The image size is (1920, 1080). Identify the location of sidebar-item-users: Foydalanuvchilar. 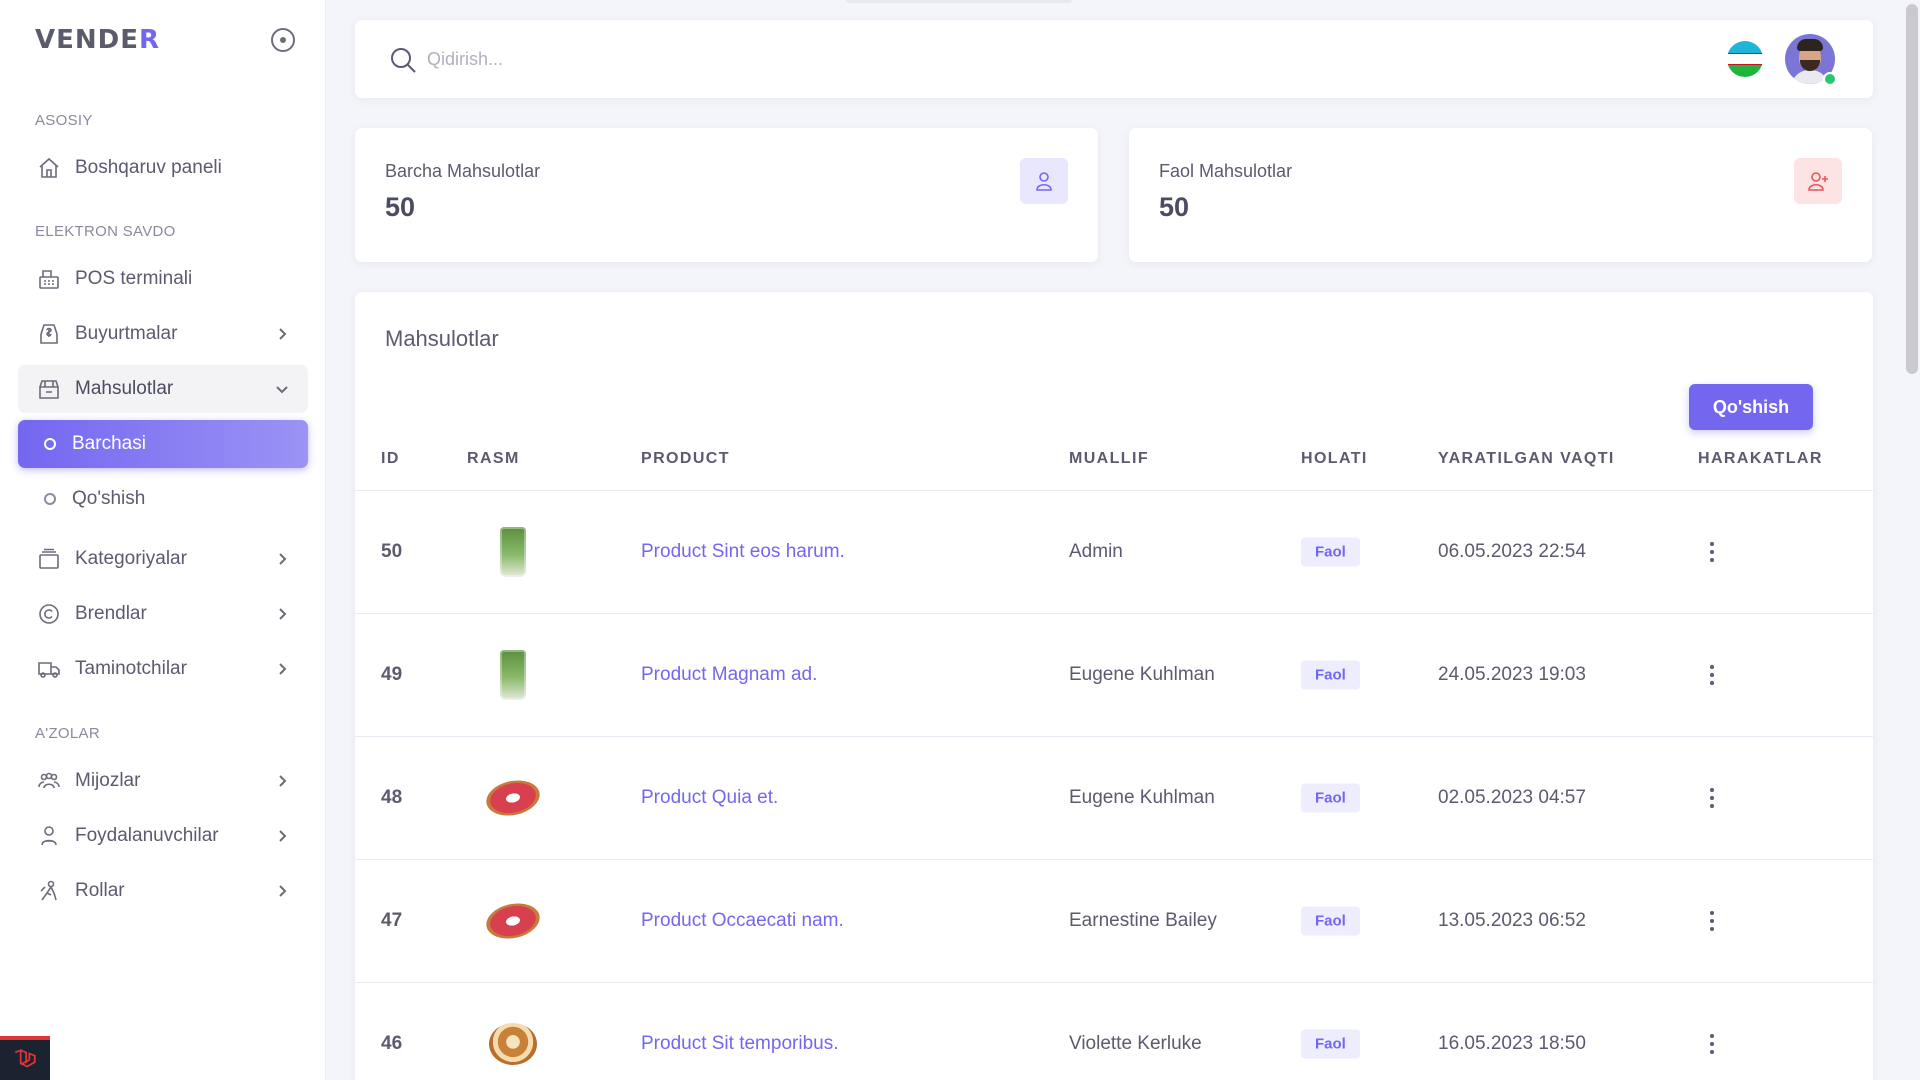
(163, 836).